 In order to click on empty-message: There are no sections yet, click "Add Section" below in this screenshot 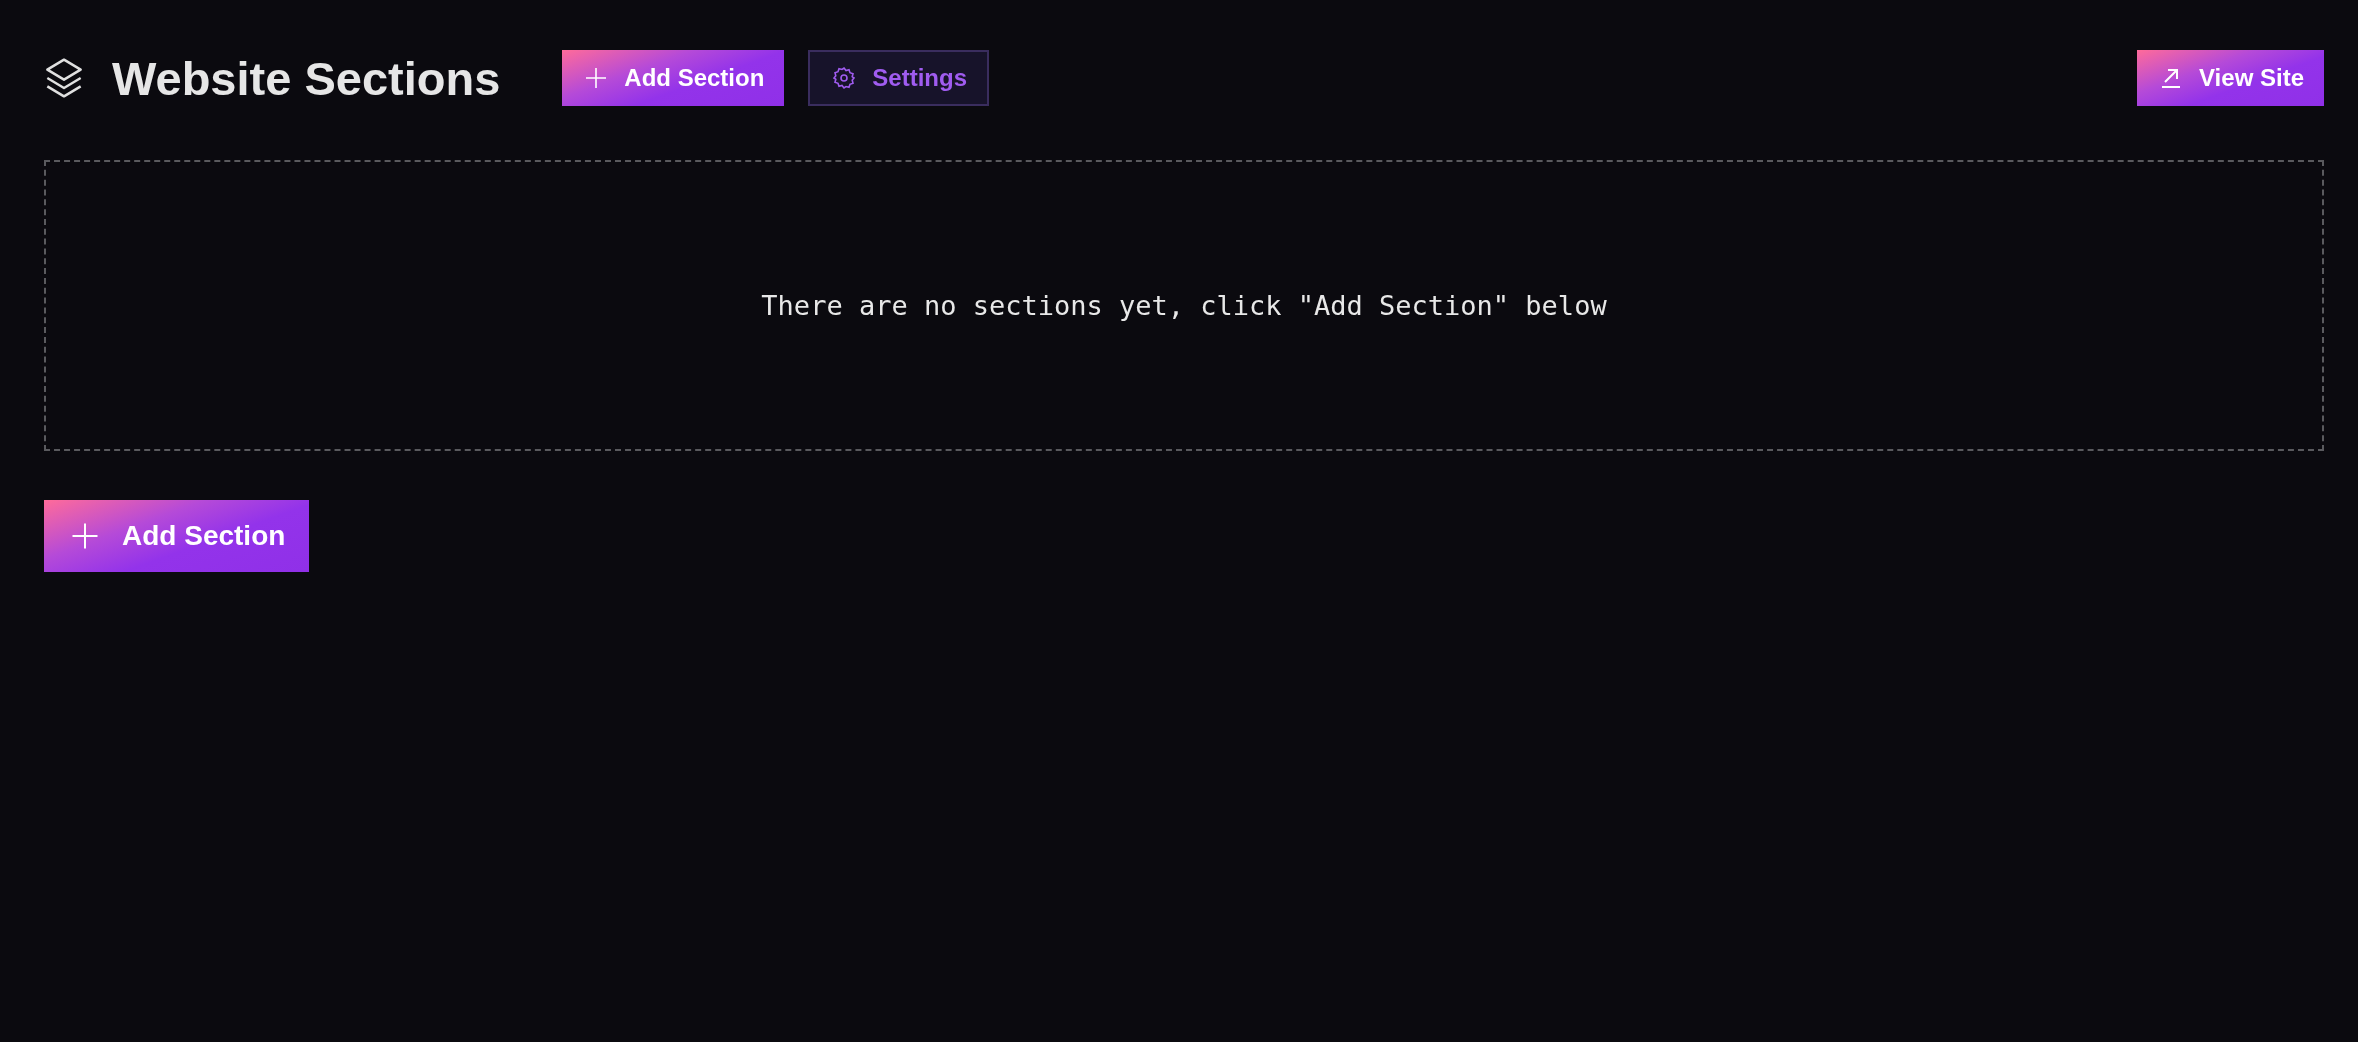, I will do `click(1184, 305)`.